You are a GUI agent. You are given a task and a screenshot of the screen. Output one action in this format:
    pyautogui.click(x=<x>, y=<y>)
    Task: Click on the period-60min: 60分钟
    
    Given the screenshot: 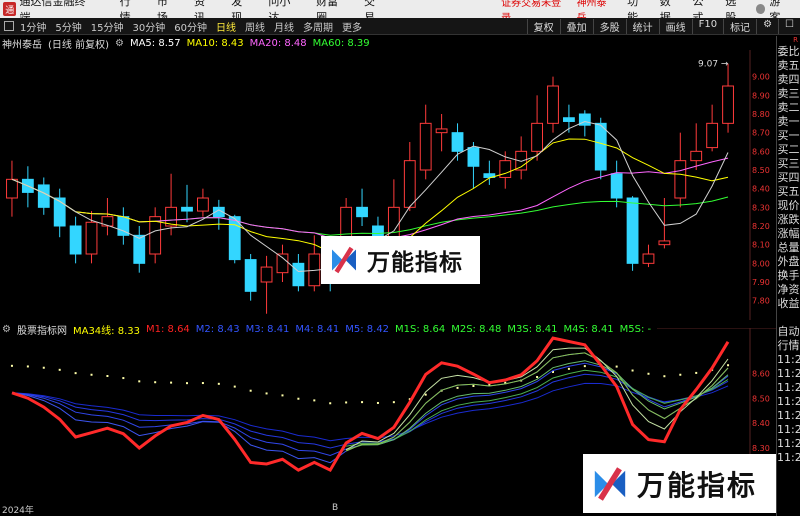 What is the action you would take?
    pyautogui.click(x=190, y=26)
    